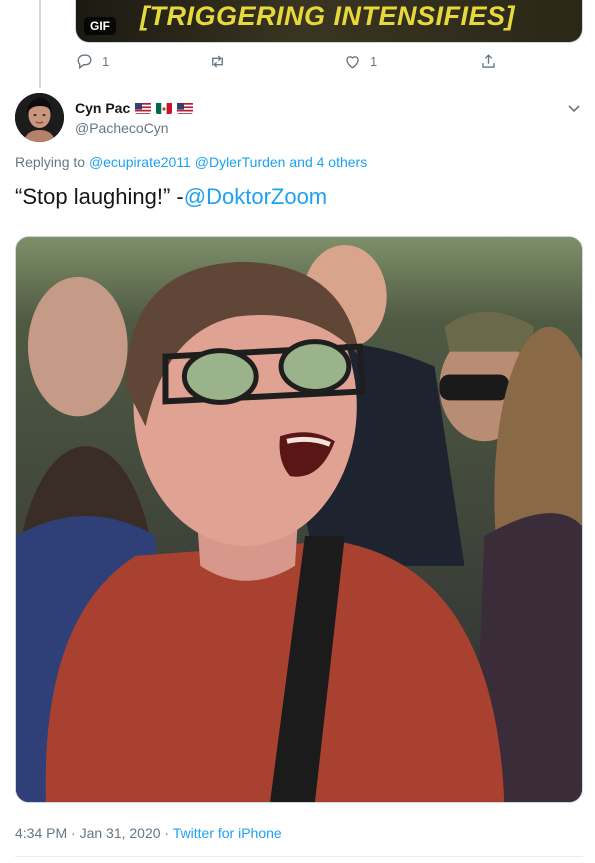  Describe the element at coordinates (140, 162) in the screenshot. I see `reply-mention-link: @ecupirate2011` at that location.